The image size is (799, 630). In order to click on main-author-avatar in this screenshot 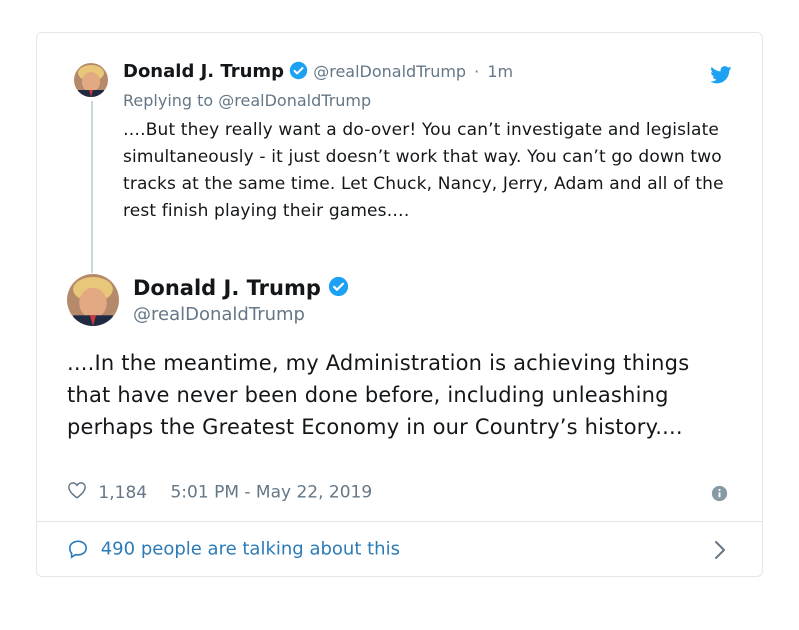, I will do `click(93, 300)`.